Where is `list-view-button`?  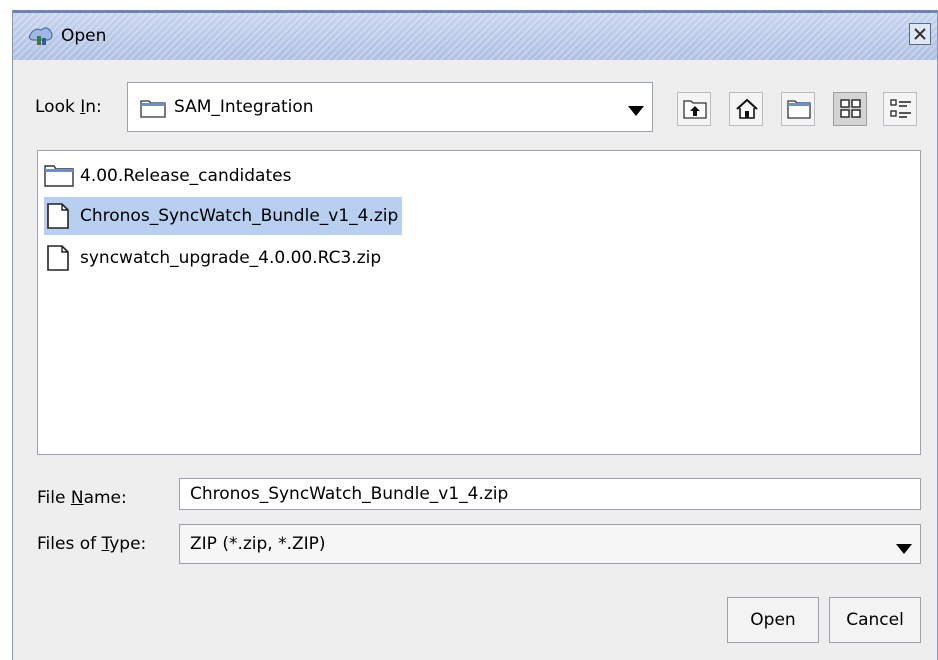 list-view-button is located at coordinates (850, 109).